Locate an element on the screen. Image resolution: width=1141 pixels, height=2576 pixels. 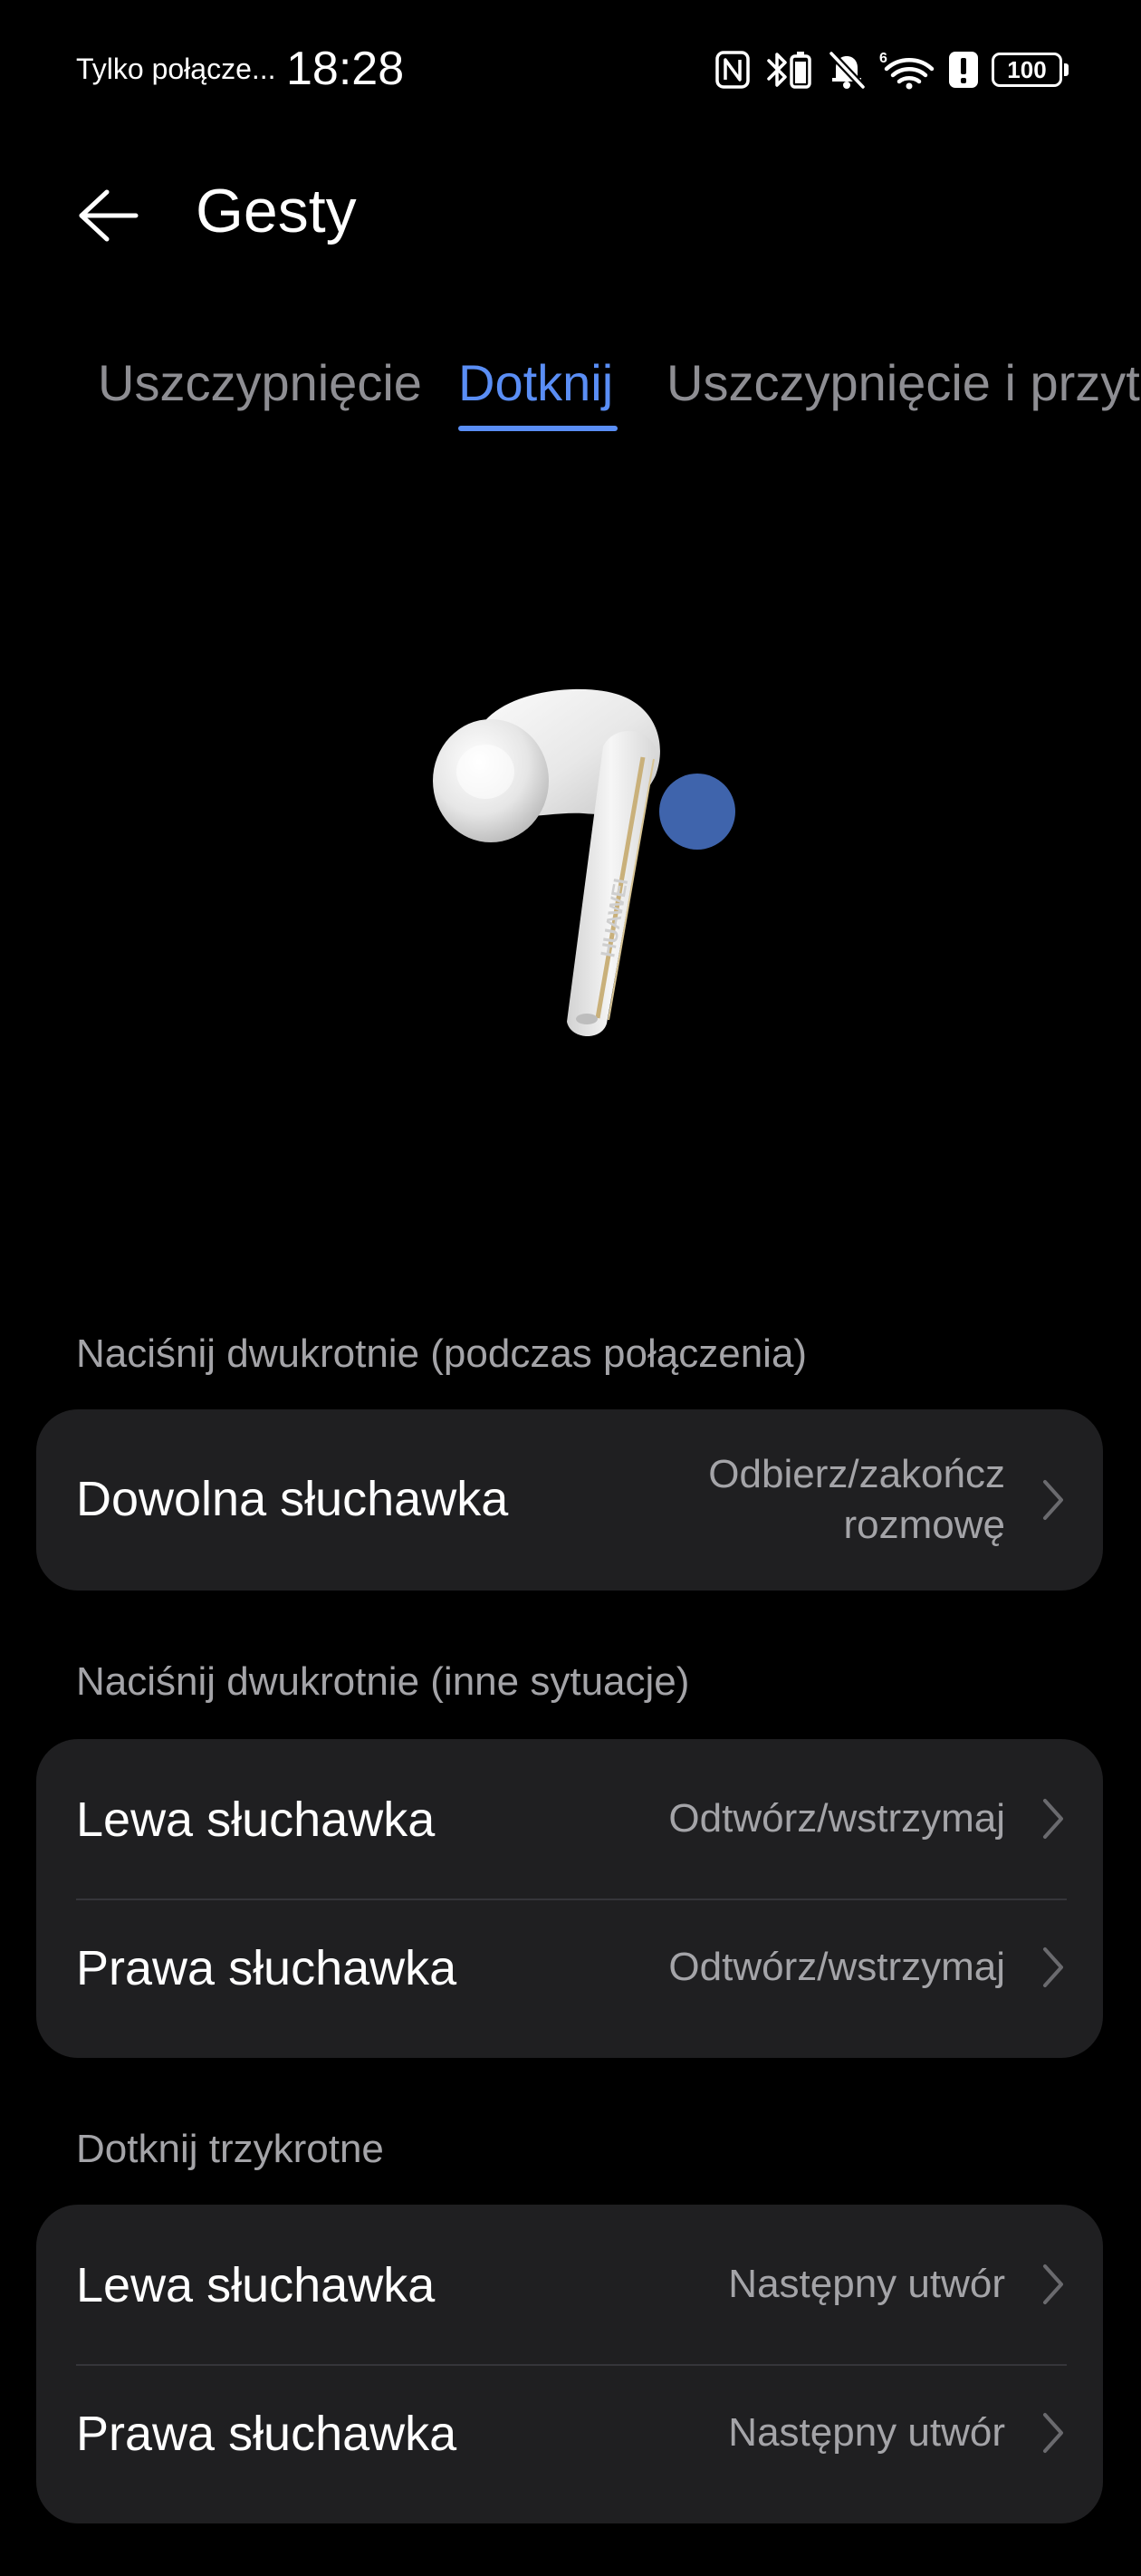
silent-bell-icon is located at coordinates (847, 70).